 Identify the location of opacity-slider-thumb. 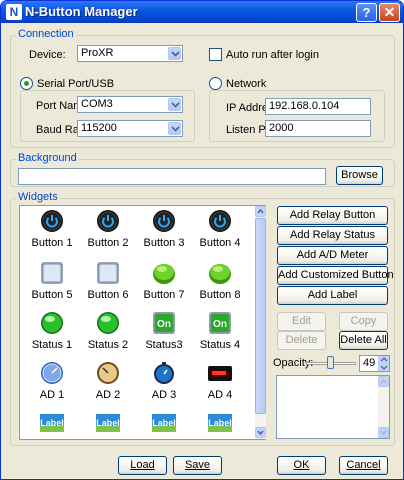
(330, 362).